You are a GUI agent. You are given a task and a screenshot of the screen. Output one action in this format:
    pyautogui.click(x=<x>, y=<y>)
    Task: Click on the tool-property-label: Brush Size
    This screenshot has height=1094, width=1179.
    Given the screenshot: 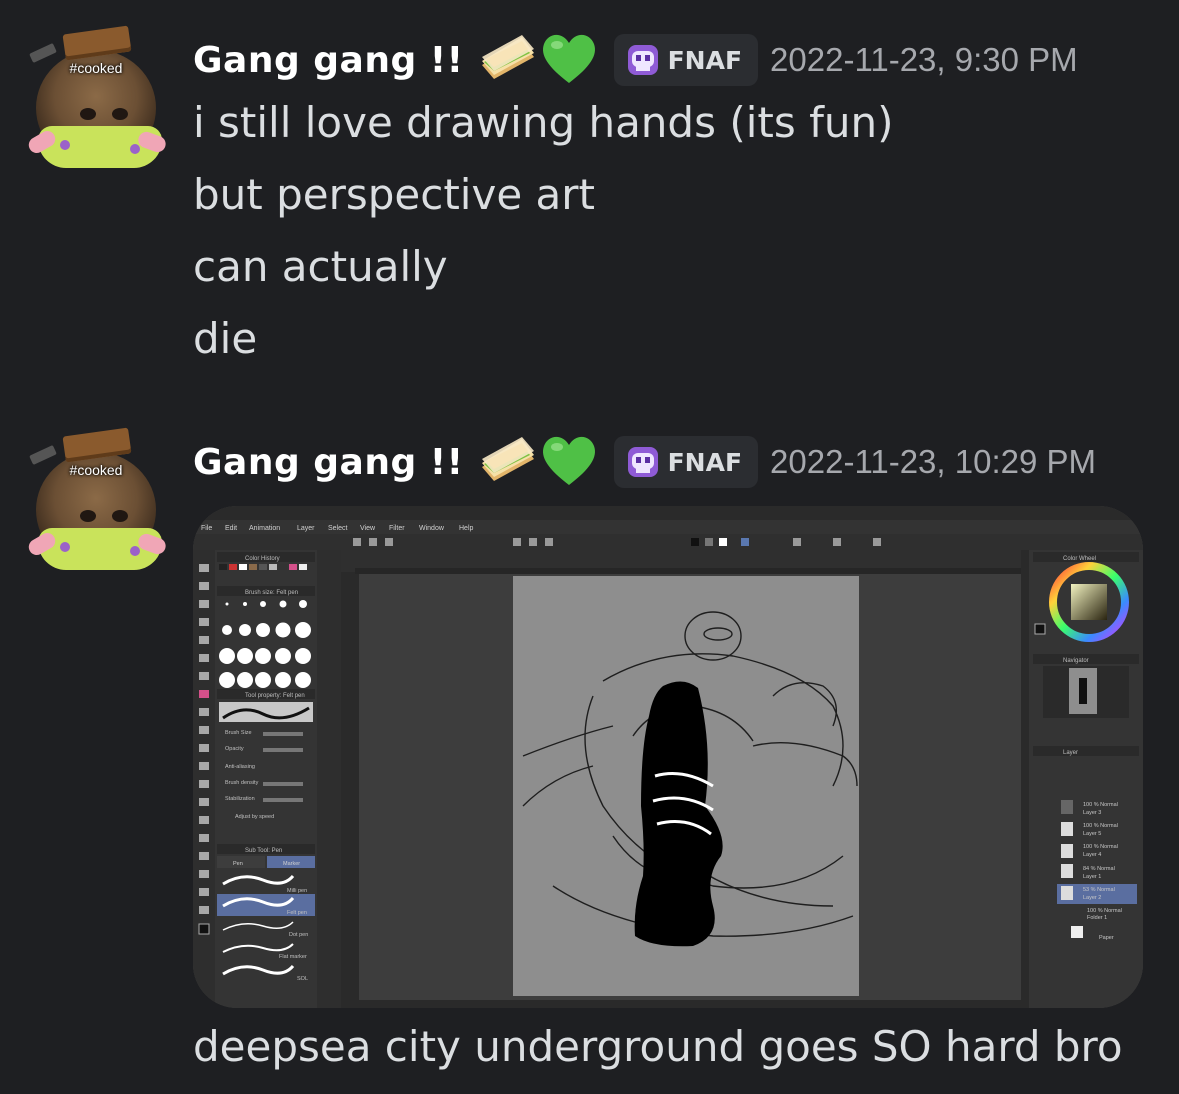 What is the action you would take?
    pyautogui.click(x=238, y=733)
    